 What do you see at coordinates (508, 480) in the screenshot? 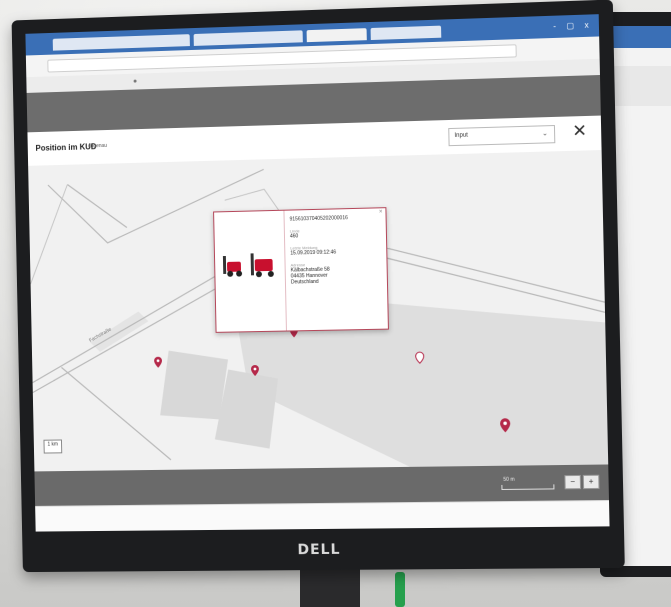
I see `map-scale-text: 50 m` at bounding box center [508, 480].